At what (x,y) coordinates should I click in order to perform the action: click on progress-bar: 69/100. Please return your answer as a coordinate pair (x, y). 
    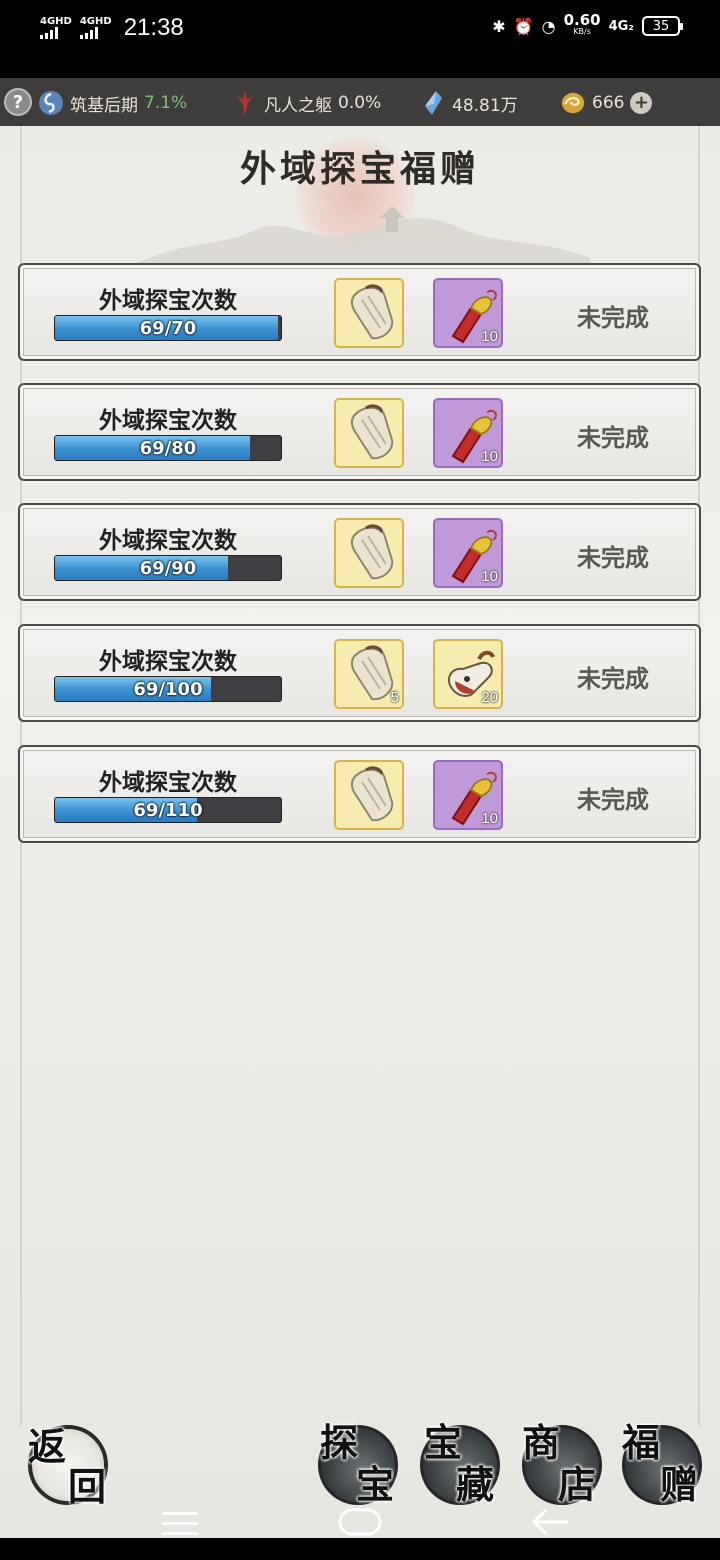
    Looking at the image, I should click on (168, 689).